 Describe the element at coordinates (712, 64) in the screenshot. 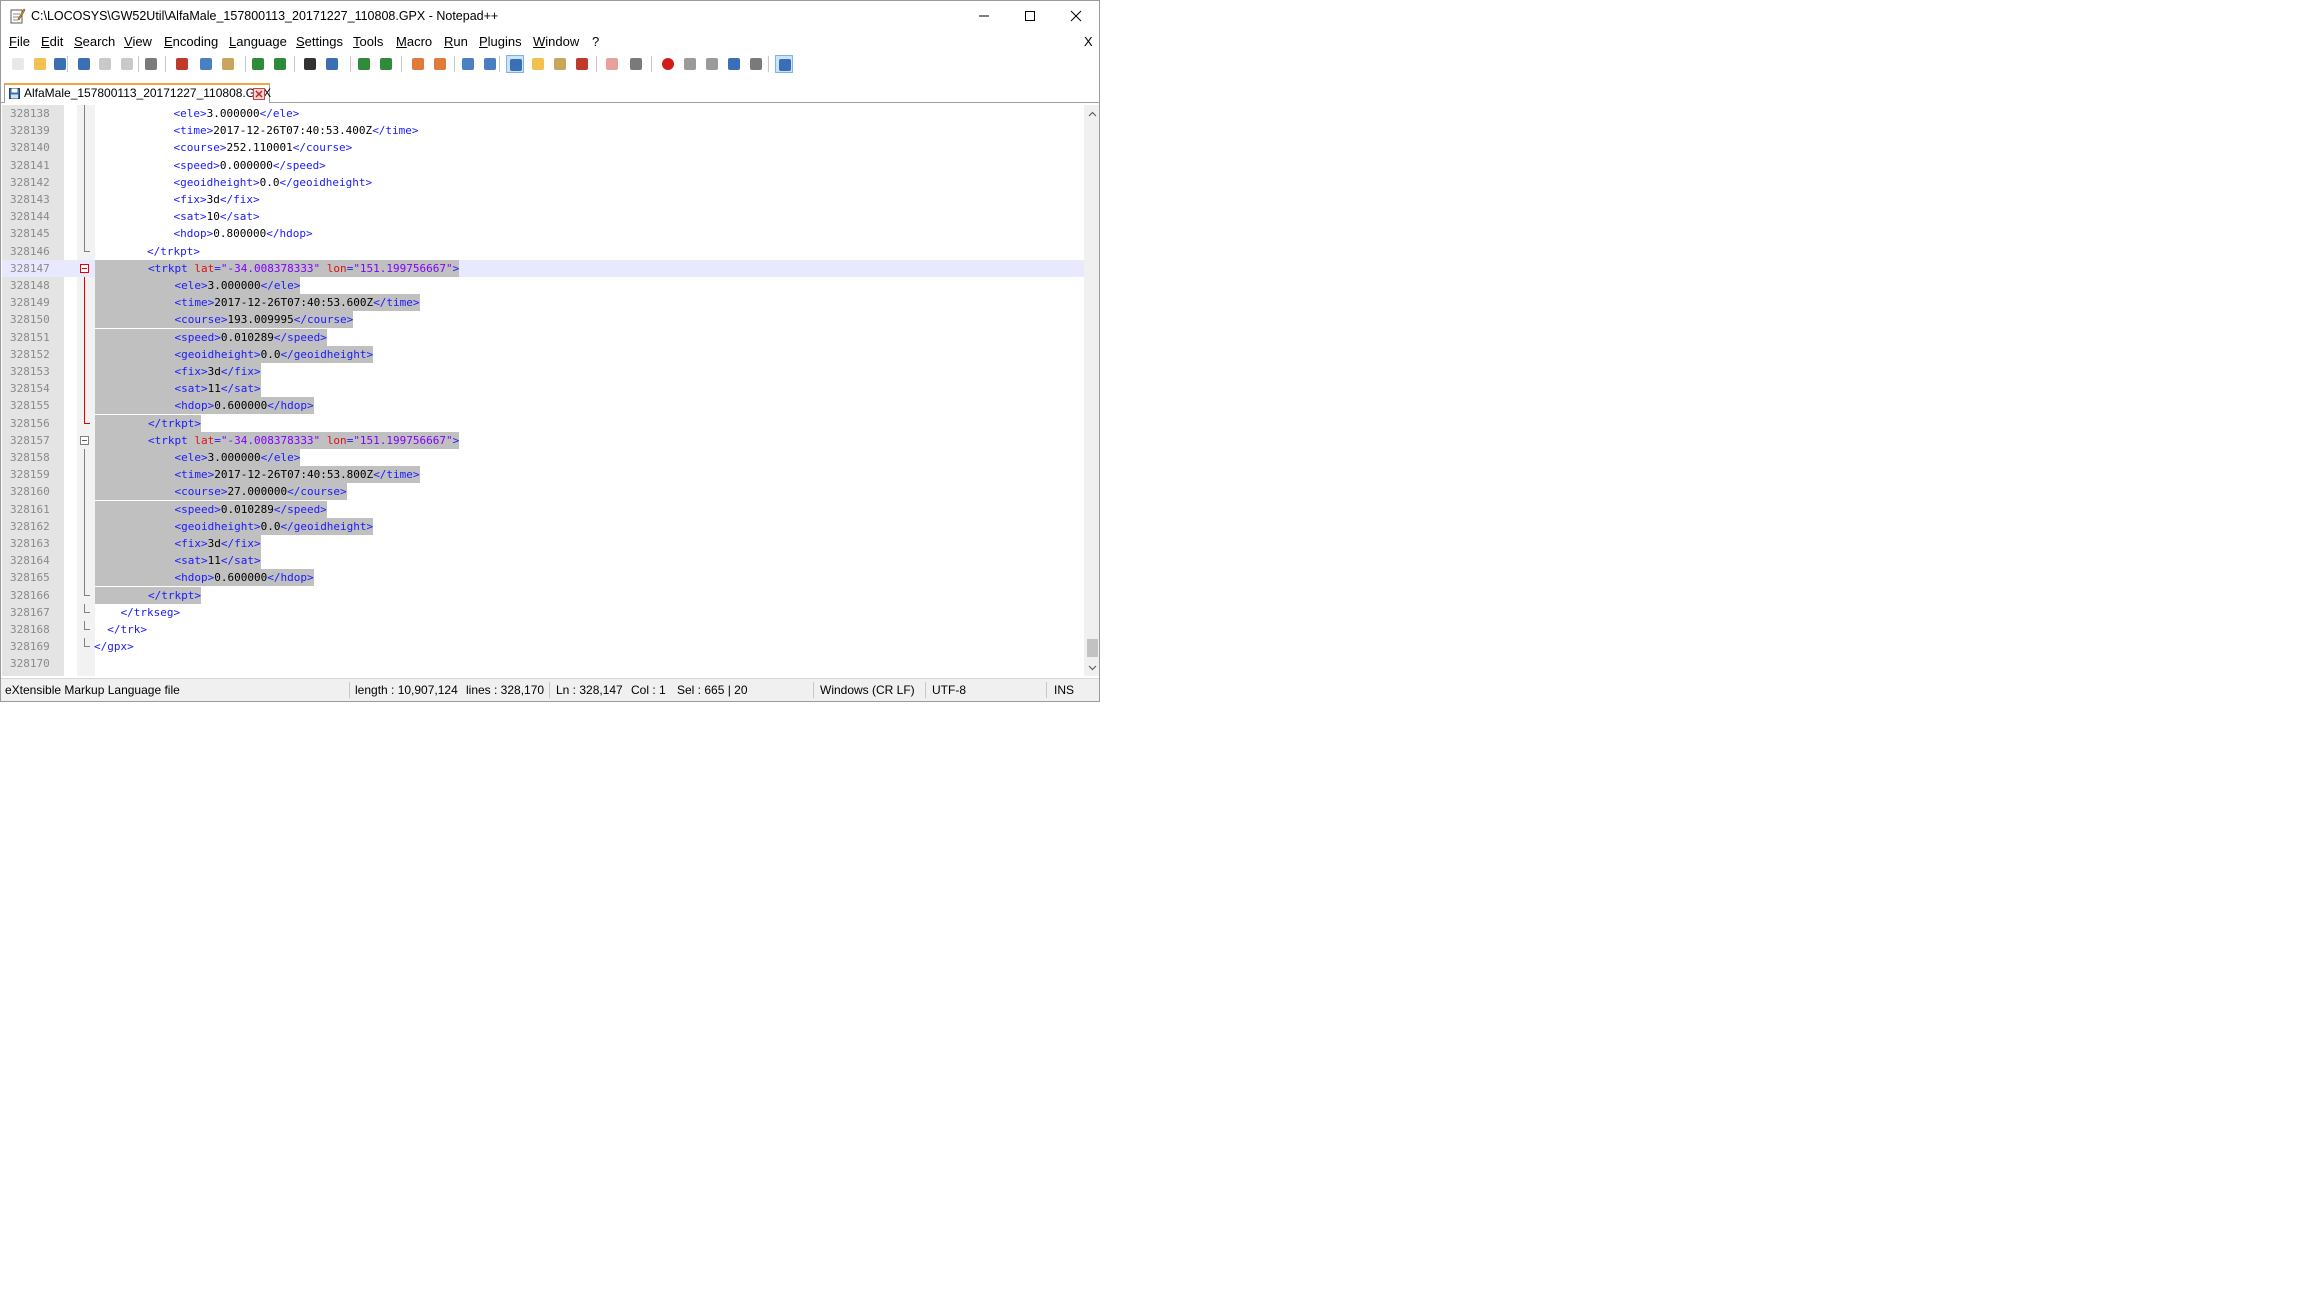

I see `play-macro-button` at that location.